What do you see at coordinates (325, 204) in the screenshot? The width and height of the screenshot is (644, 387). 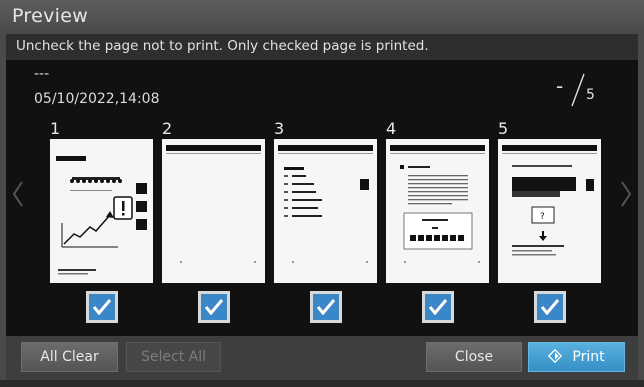 I see `page-3-preview` at bounding box center [325, 204].